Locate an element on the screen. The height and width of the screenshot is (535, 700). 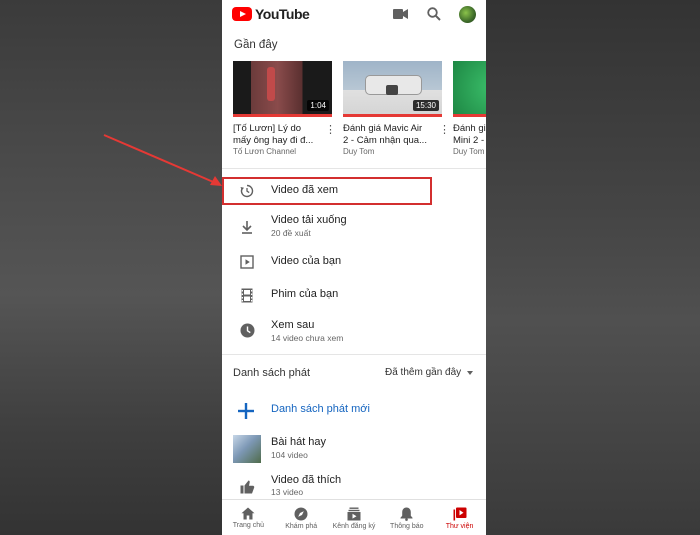
subscriptions-icon is located at coordinates (354, 513).